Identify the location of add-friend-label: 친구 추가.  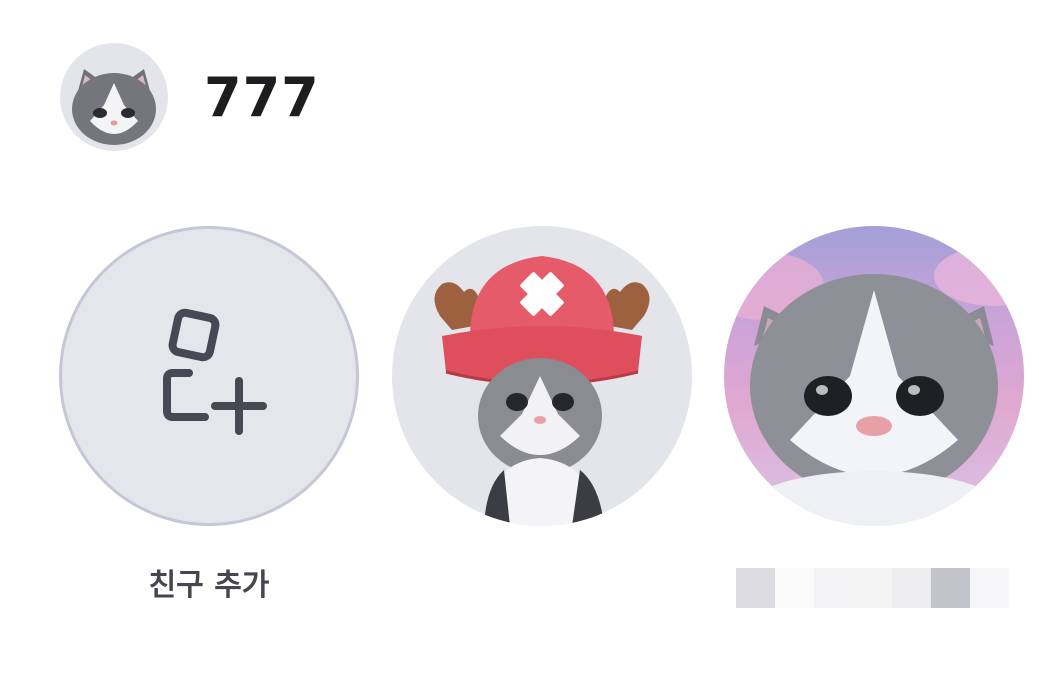
(209, 585).